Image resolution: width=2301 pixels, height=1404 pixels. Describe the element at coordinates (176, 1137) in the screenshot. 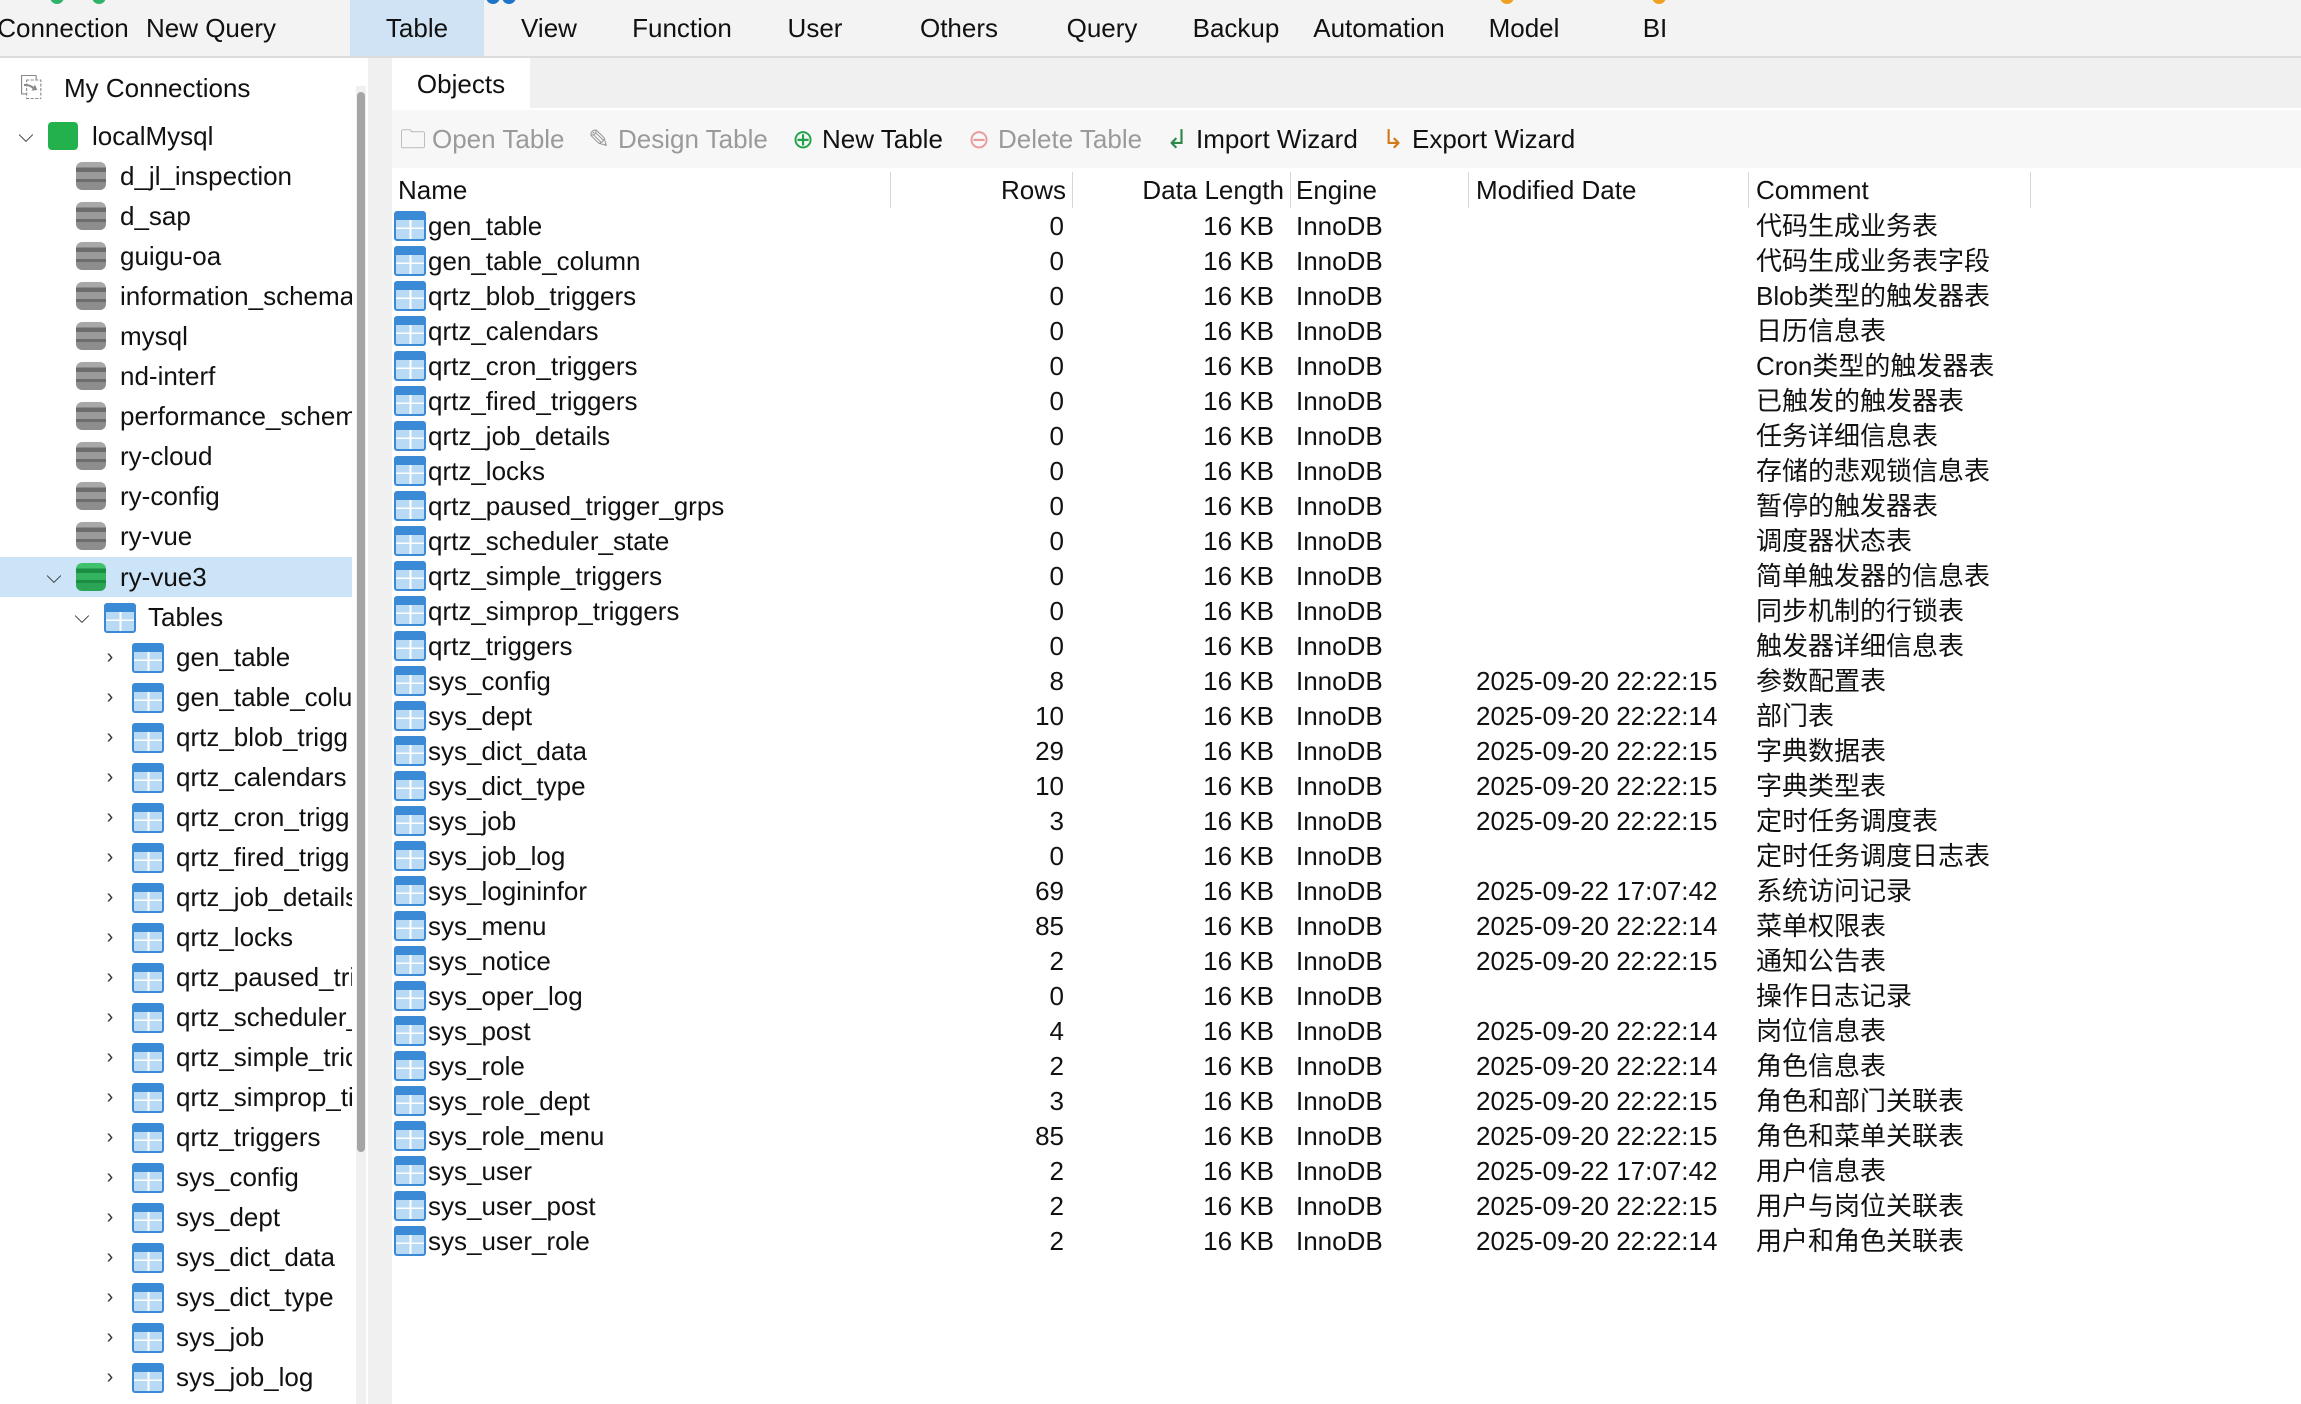

I see `tree-table-item: › qrtz_triggers` at that location.